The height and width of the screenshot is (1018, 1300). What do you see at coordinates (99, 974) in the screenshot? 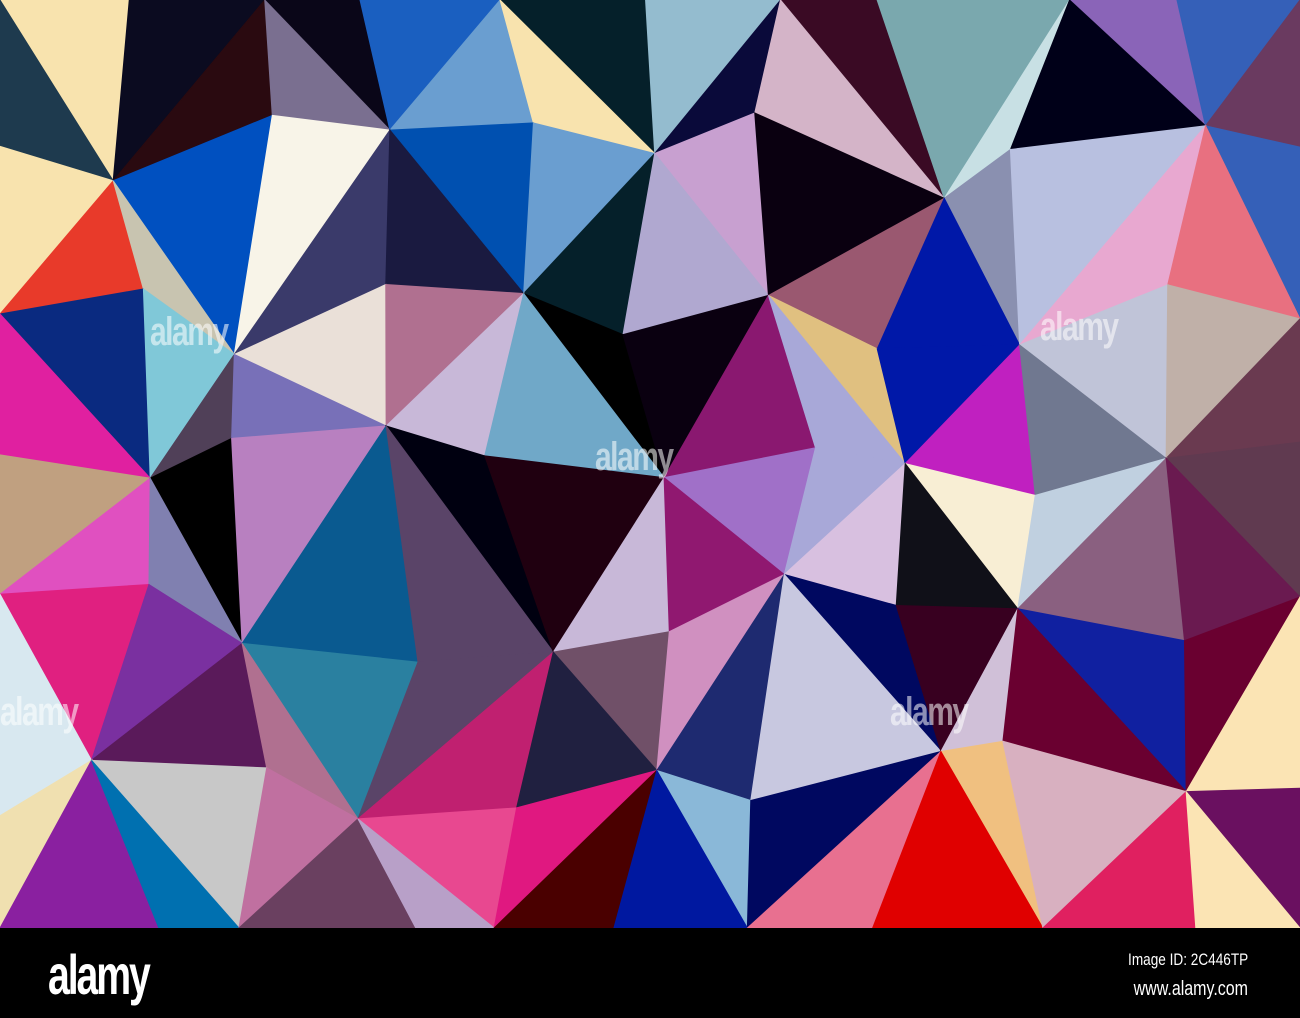
I see `alamy-logo: alamy` at bounding box center [99, 974].